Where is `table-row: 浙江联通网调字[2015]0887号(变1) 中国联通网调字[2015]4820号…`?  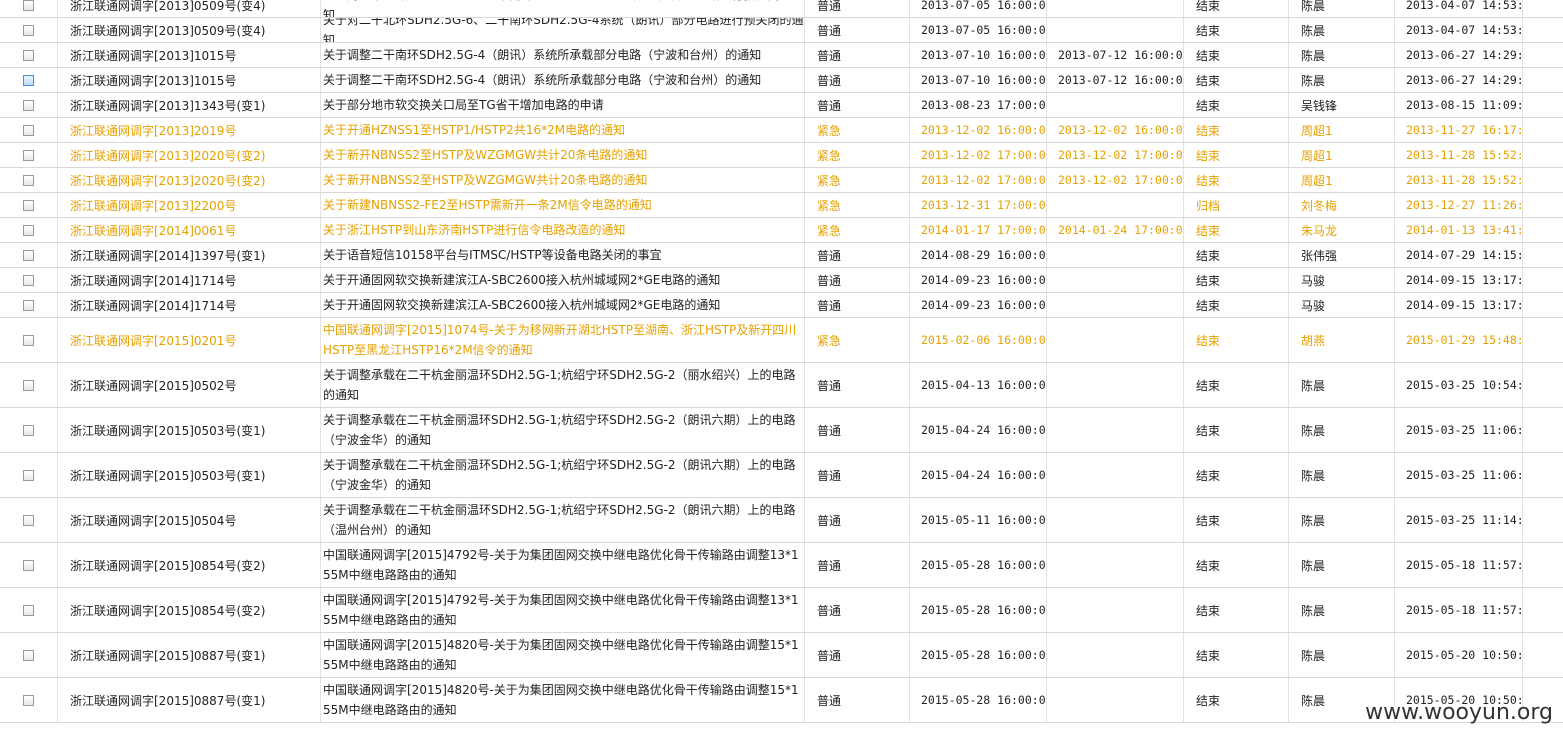
table-row: 浙江联通网调字[2015]0887号(变1) 中国联通网调字[2015]4820号… is located at coordinates (781, 655).